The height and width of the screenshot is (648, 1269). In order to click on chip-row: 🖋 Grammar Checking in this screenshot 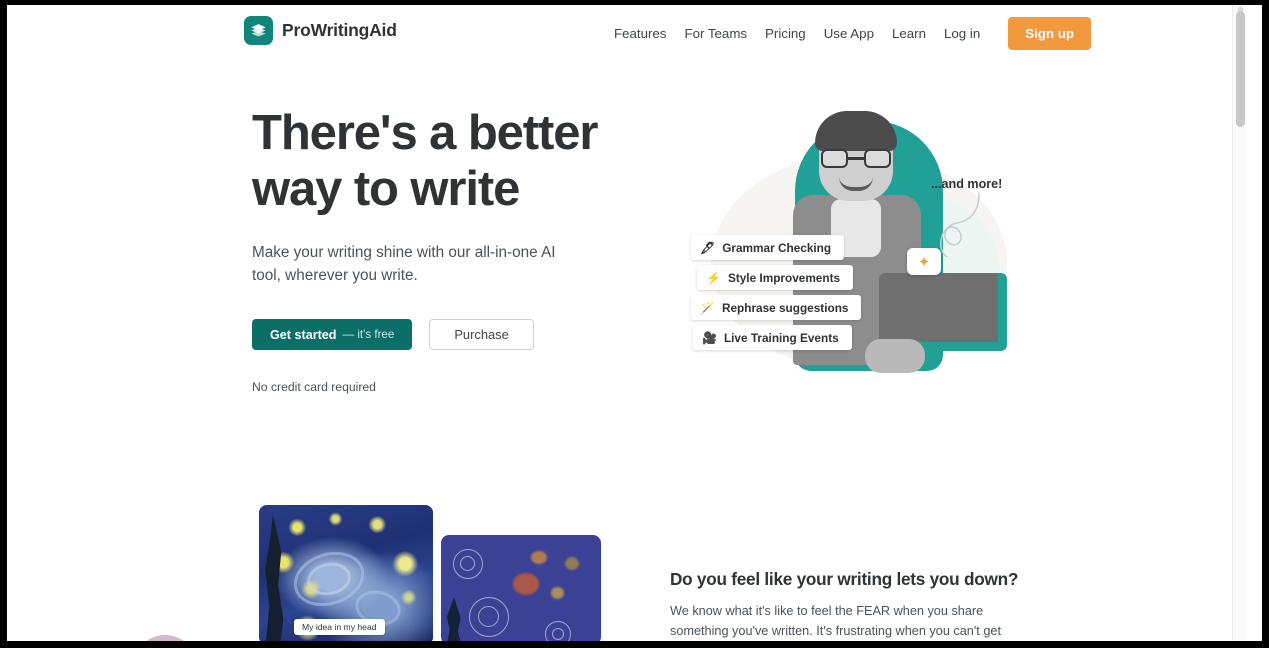, I will do `click(821, 250)`.